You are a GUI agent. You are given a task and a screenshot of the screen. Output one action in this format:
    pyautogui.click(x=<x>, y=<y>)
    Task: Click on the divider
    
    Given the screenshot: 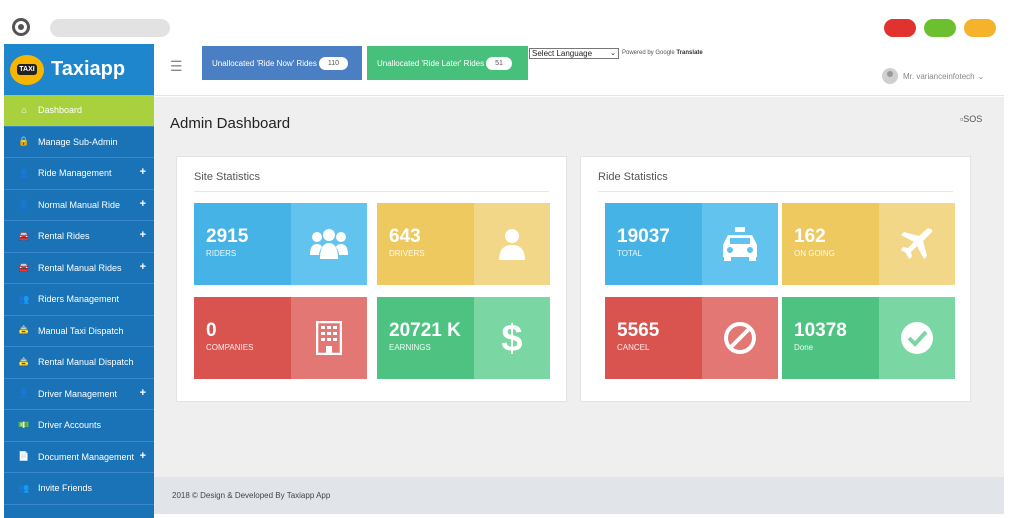 What is the action you would take?
    pyautogui.click(x=775, y=191)
    